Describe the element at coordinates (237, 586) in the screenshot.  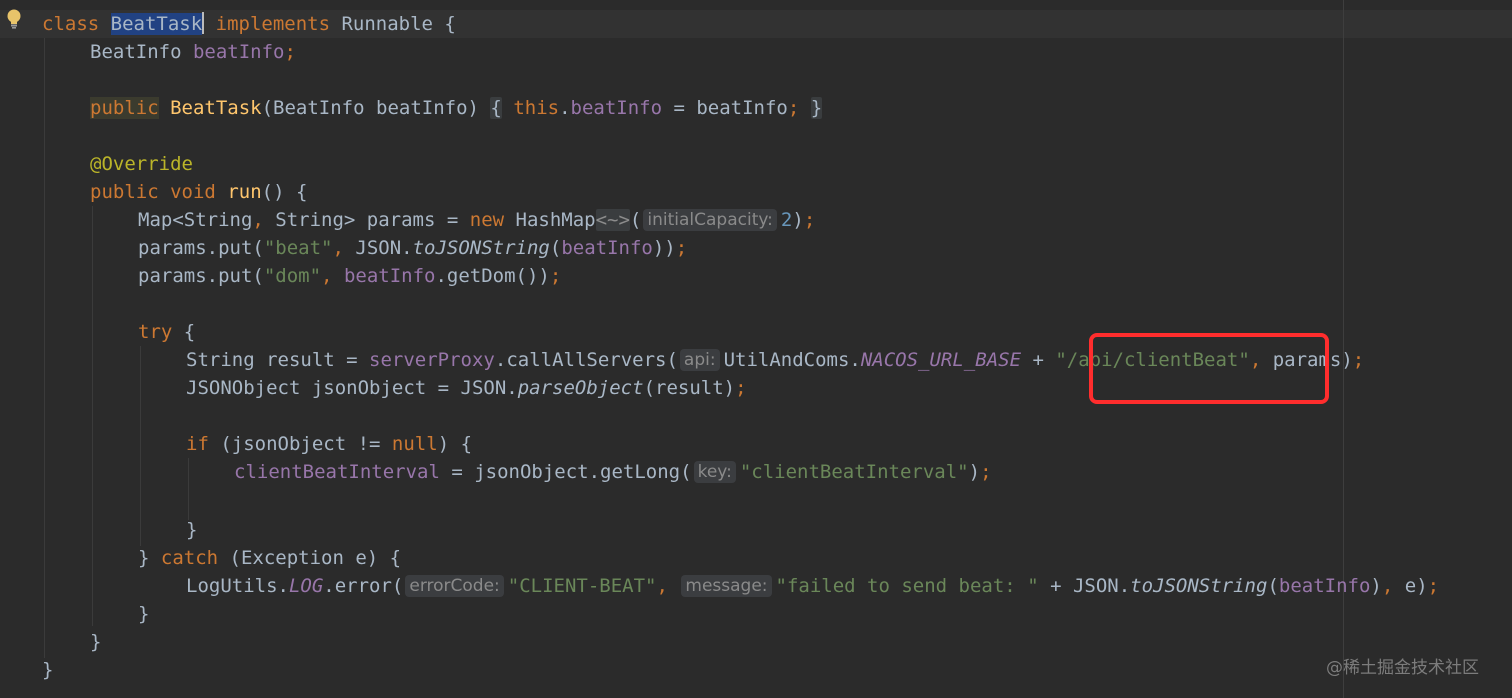
I see `class-name: LogUtils.` at that location.